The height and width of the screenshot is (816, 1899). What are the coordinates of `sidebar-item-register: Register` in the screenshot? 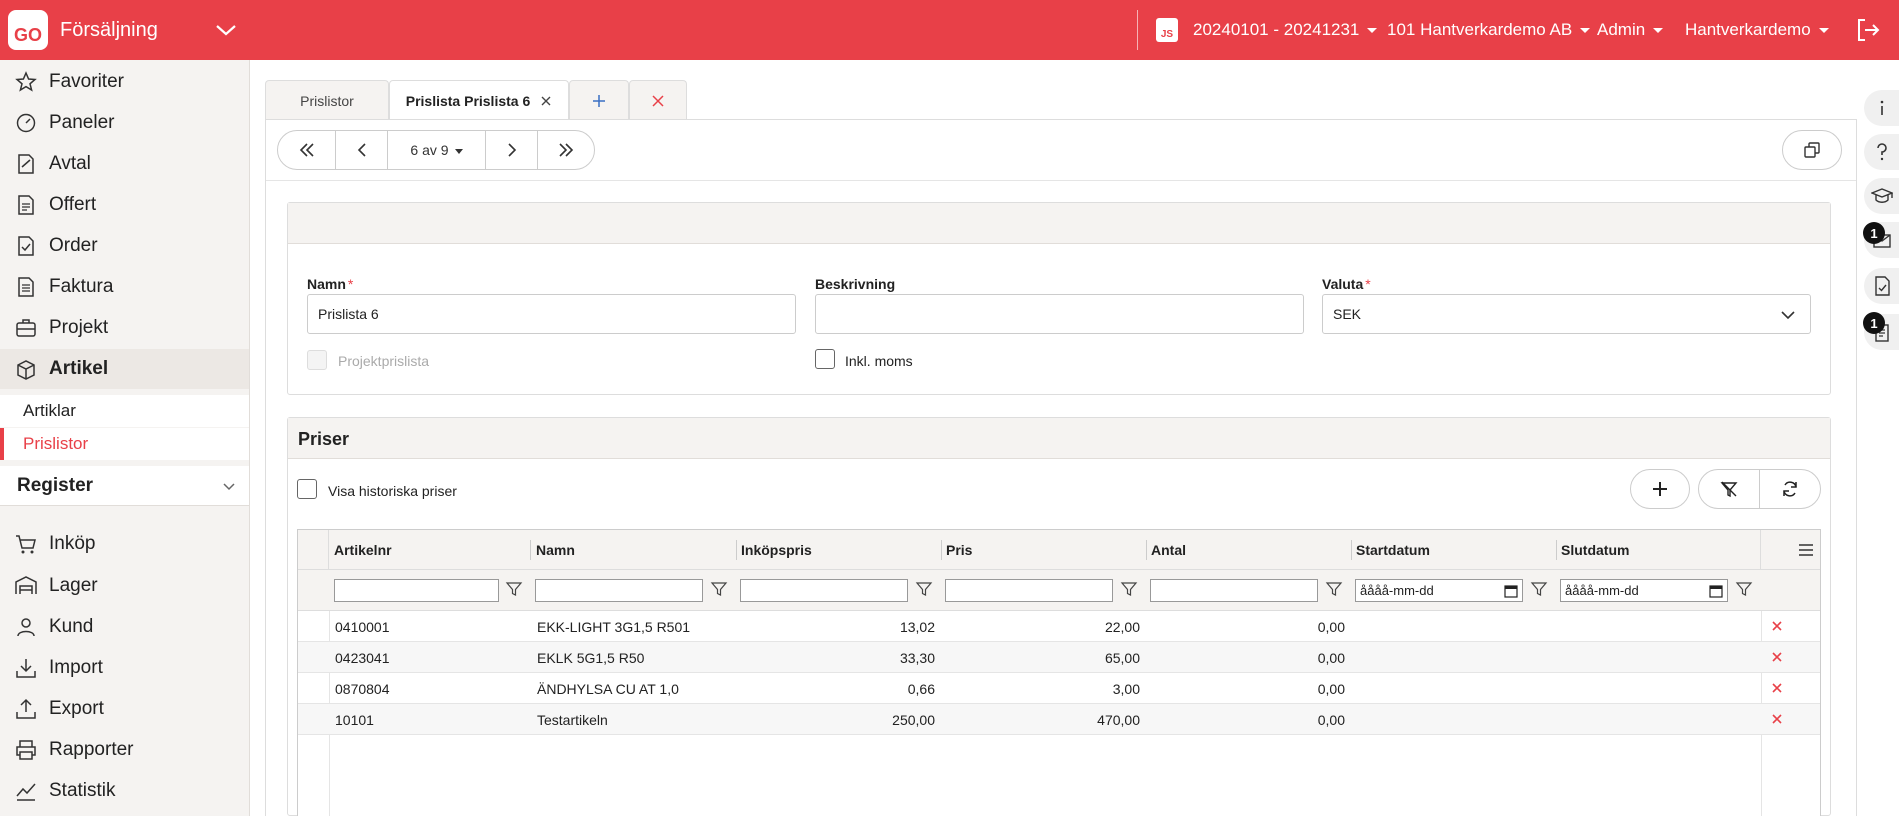 It's located at (124, 486).